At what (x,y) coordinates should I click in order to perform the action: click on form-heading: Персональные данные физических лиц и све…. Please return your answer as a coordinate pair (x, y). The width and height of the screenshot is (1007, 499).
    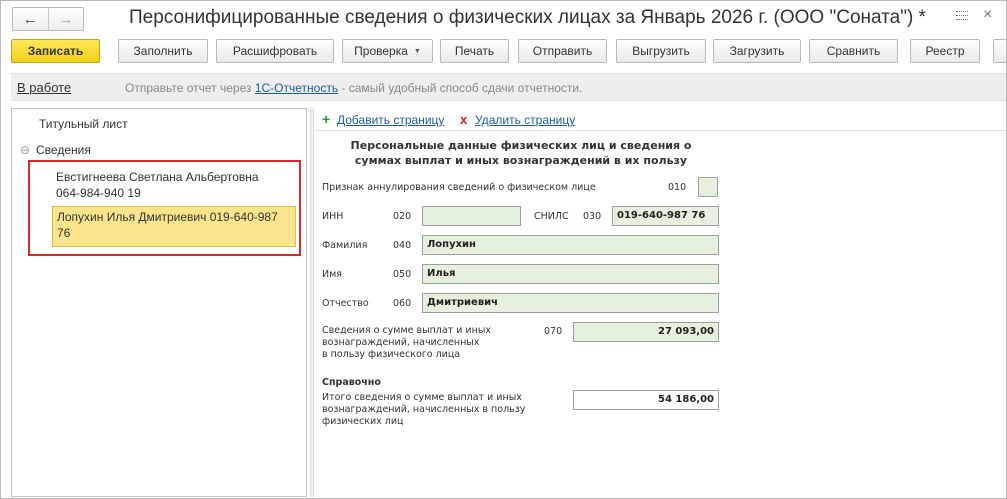
    Looking at the image, I should click on (521, 153).